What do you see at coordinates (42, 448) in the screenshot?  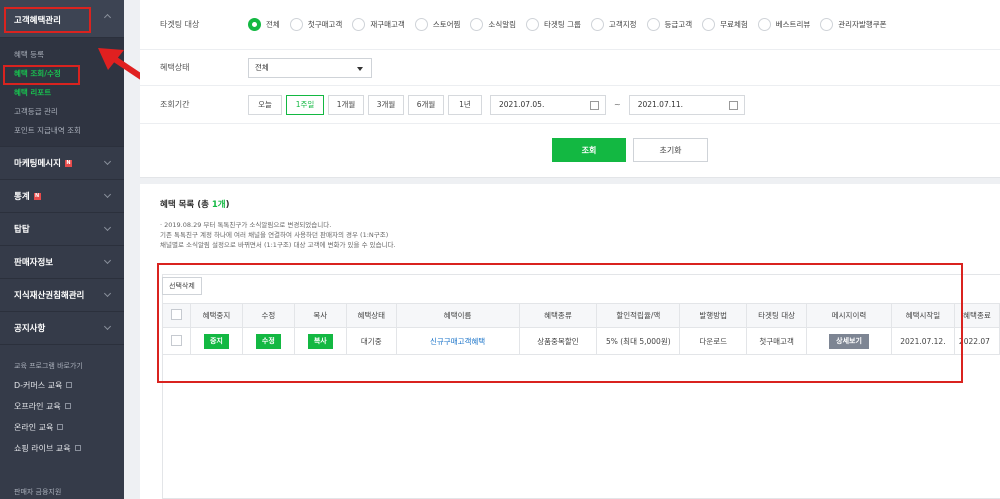 I see `edu-link-label: 쇼핑 라이브 교육` at bounding box center [42, 448].